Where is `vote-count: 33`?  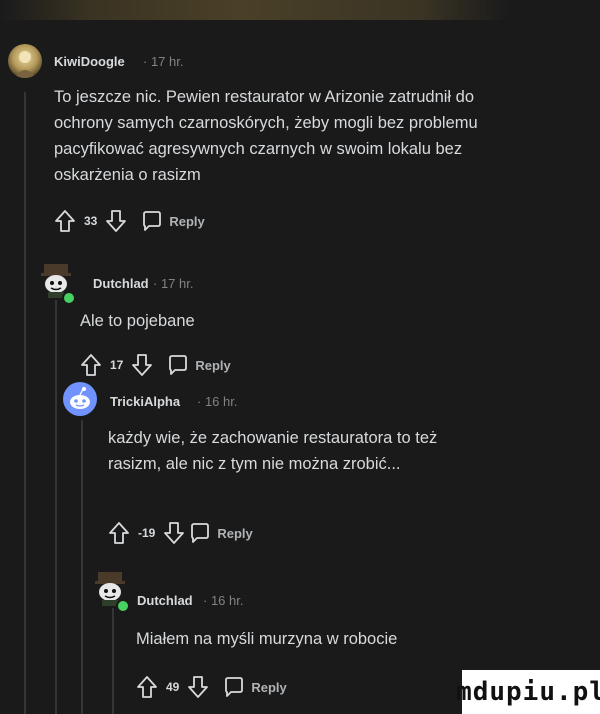 vote-count: 33 is located at coordinates (91, 221).